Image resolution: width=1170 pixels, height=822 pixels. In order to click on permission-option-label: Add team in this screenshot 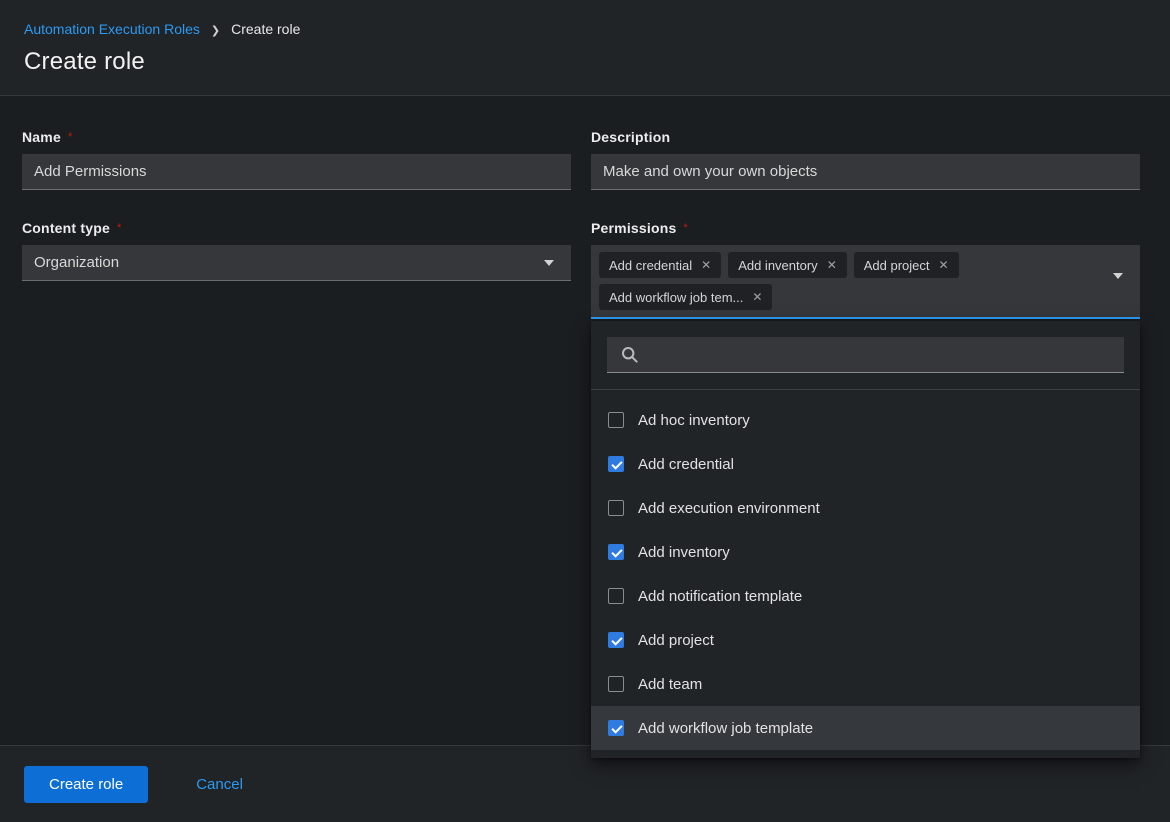, I will do `click(670, 684)`.